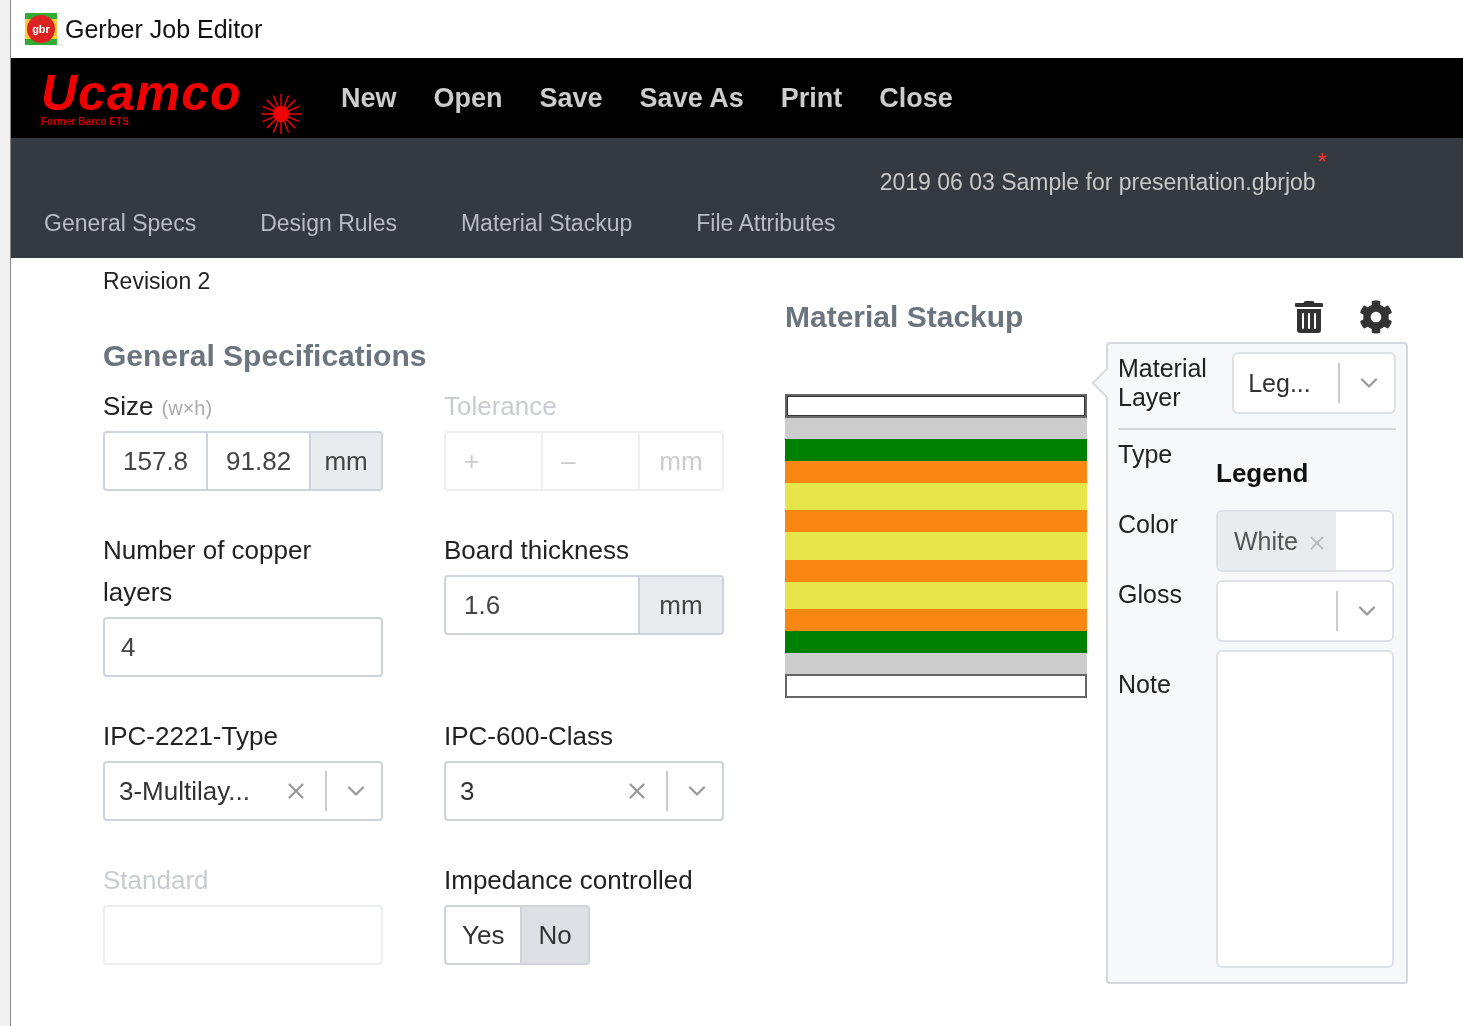 The height and width of the screenshot is (1026, 1463). Describe the element at coordinates (1305, 809) in the screenshot. I see `note-field` at that location.